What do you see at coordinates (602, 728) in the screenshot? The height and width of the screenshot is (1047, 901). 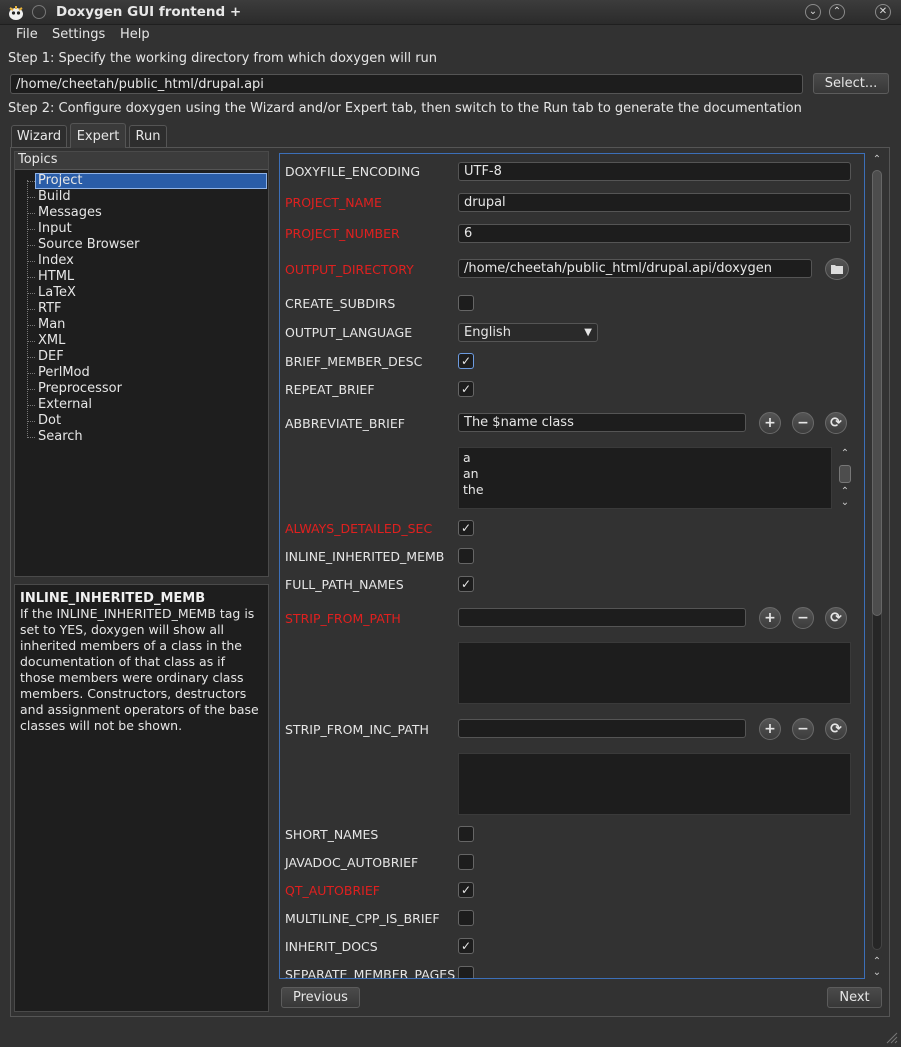 I see `strip-from-inc-path-input` at bounding box center [602, 728].